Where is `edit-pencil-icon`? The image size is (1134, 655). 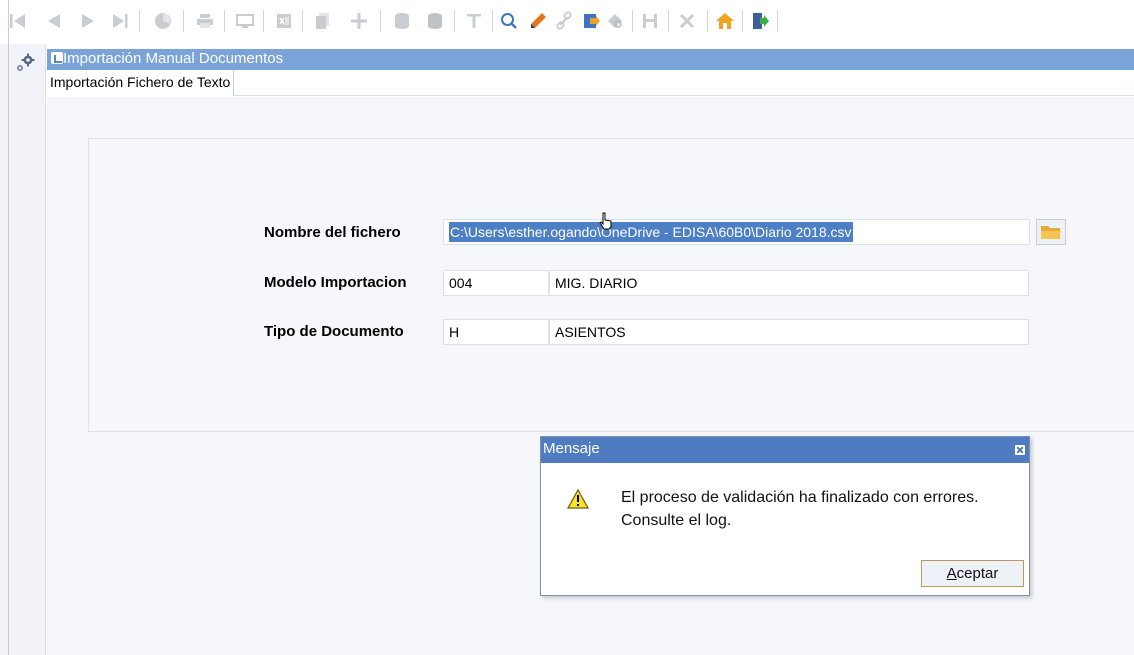
edit-pencil-icon is located at coordinates (538, 21).